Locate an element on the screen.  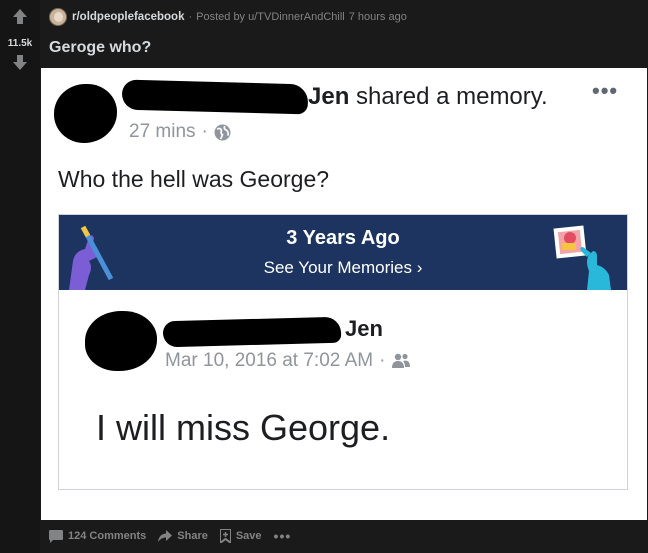
memory-timestamp: Mar 10, 2016 at 7:02 AM · is located at coordinates (288, 361).